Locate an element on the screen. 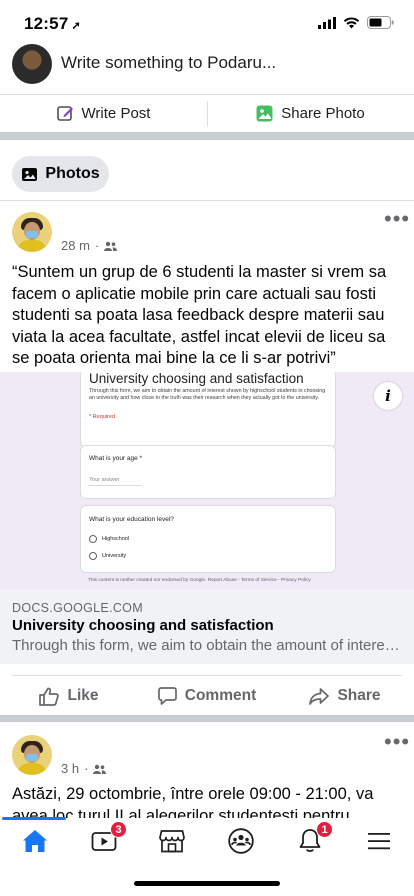 This screenshot has width=414, height=896. composer-actions: Write Post Share Photo is located at coordinates (207, 113).